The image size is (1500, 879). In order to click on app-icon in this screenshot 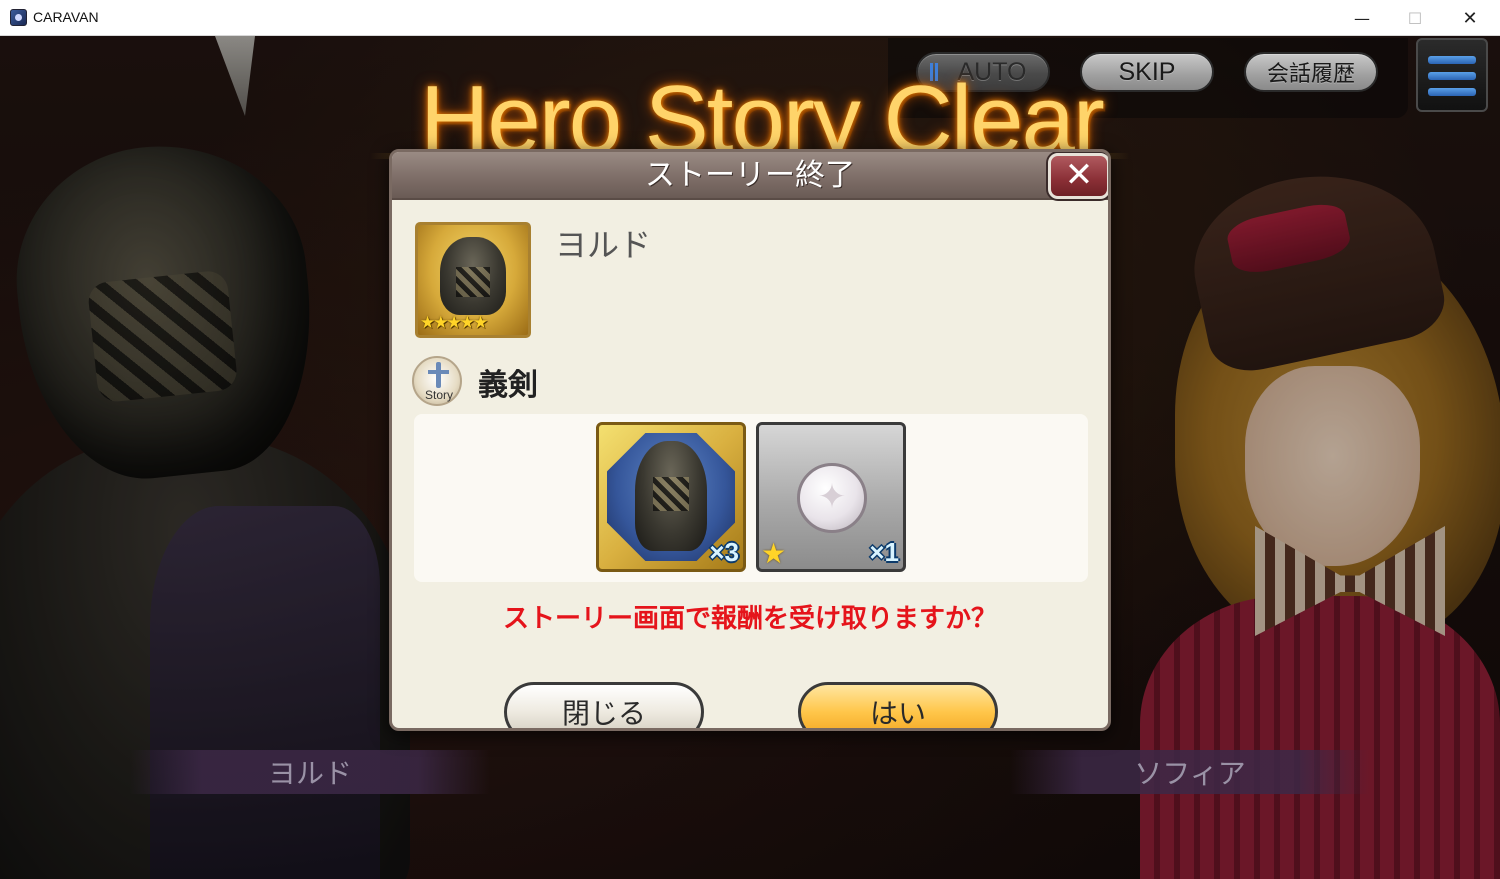, I will do `click(18, 17)`.